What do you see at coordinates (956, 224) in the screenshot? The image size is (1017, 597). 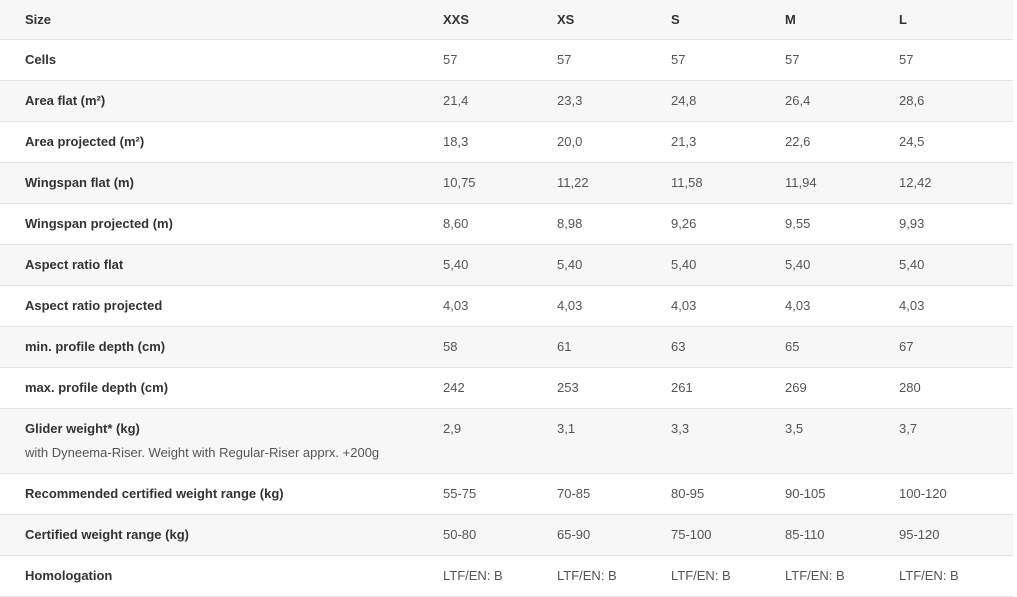 I see `row-value: 9,93` at bounding box center [956, 224].